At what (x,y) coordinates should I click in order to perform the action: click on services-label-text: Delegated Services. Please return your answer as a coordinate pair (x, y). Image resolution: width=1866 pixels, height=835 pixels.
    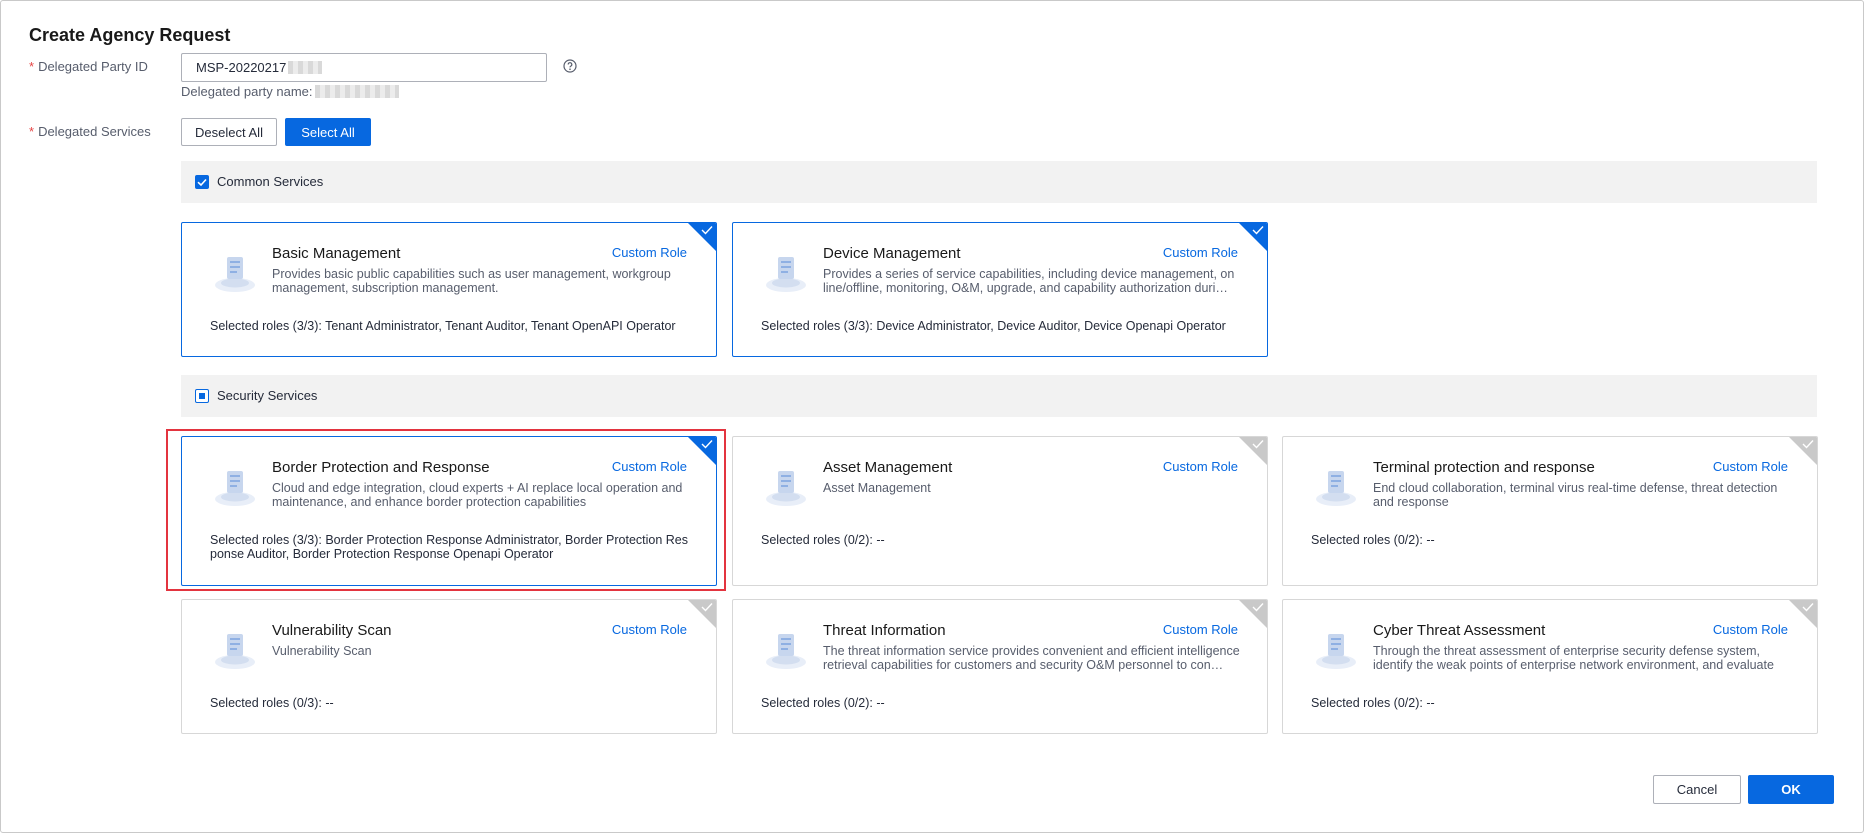
    Looking at the image, I should click on (94, 131).